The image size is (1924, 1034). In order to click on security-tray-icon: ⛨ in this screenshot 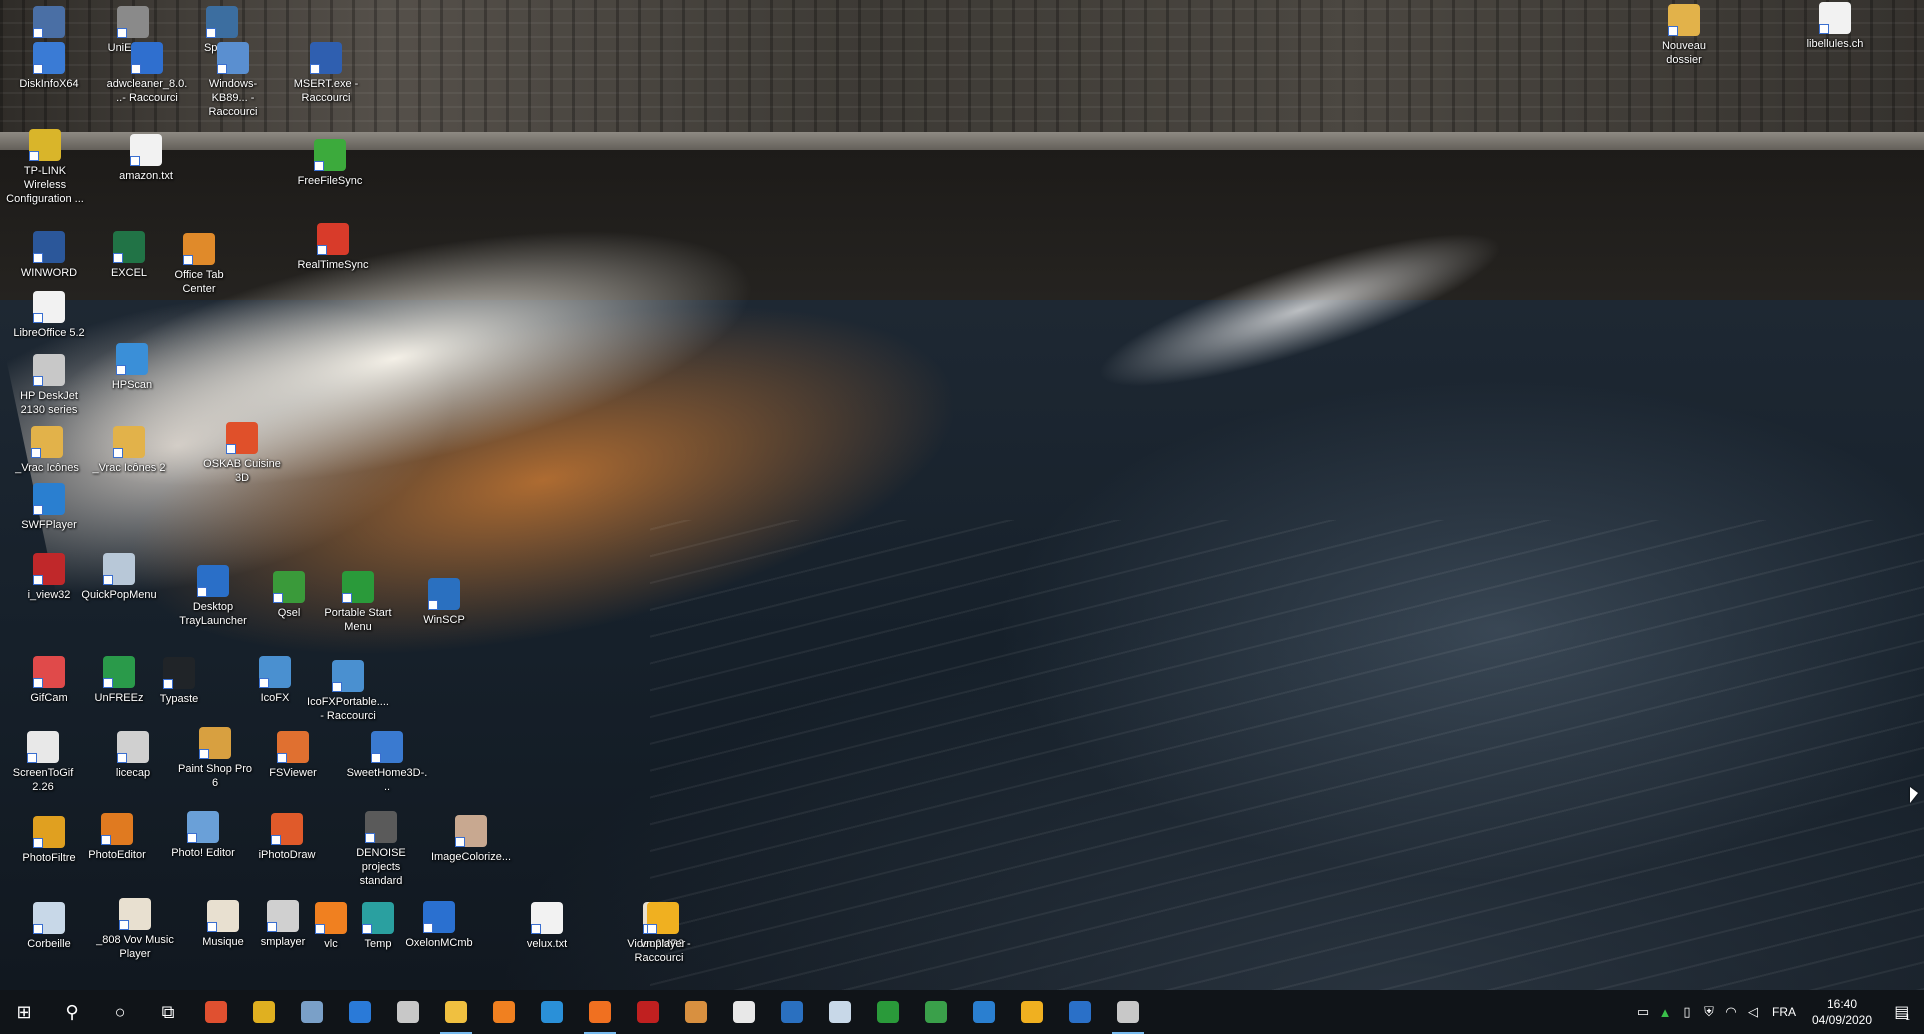, I will do `click(1709, 1012)`.